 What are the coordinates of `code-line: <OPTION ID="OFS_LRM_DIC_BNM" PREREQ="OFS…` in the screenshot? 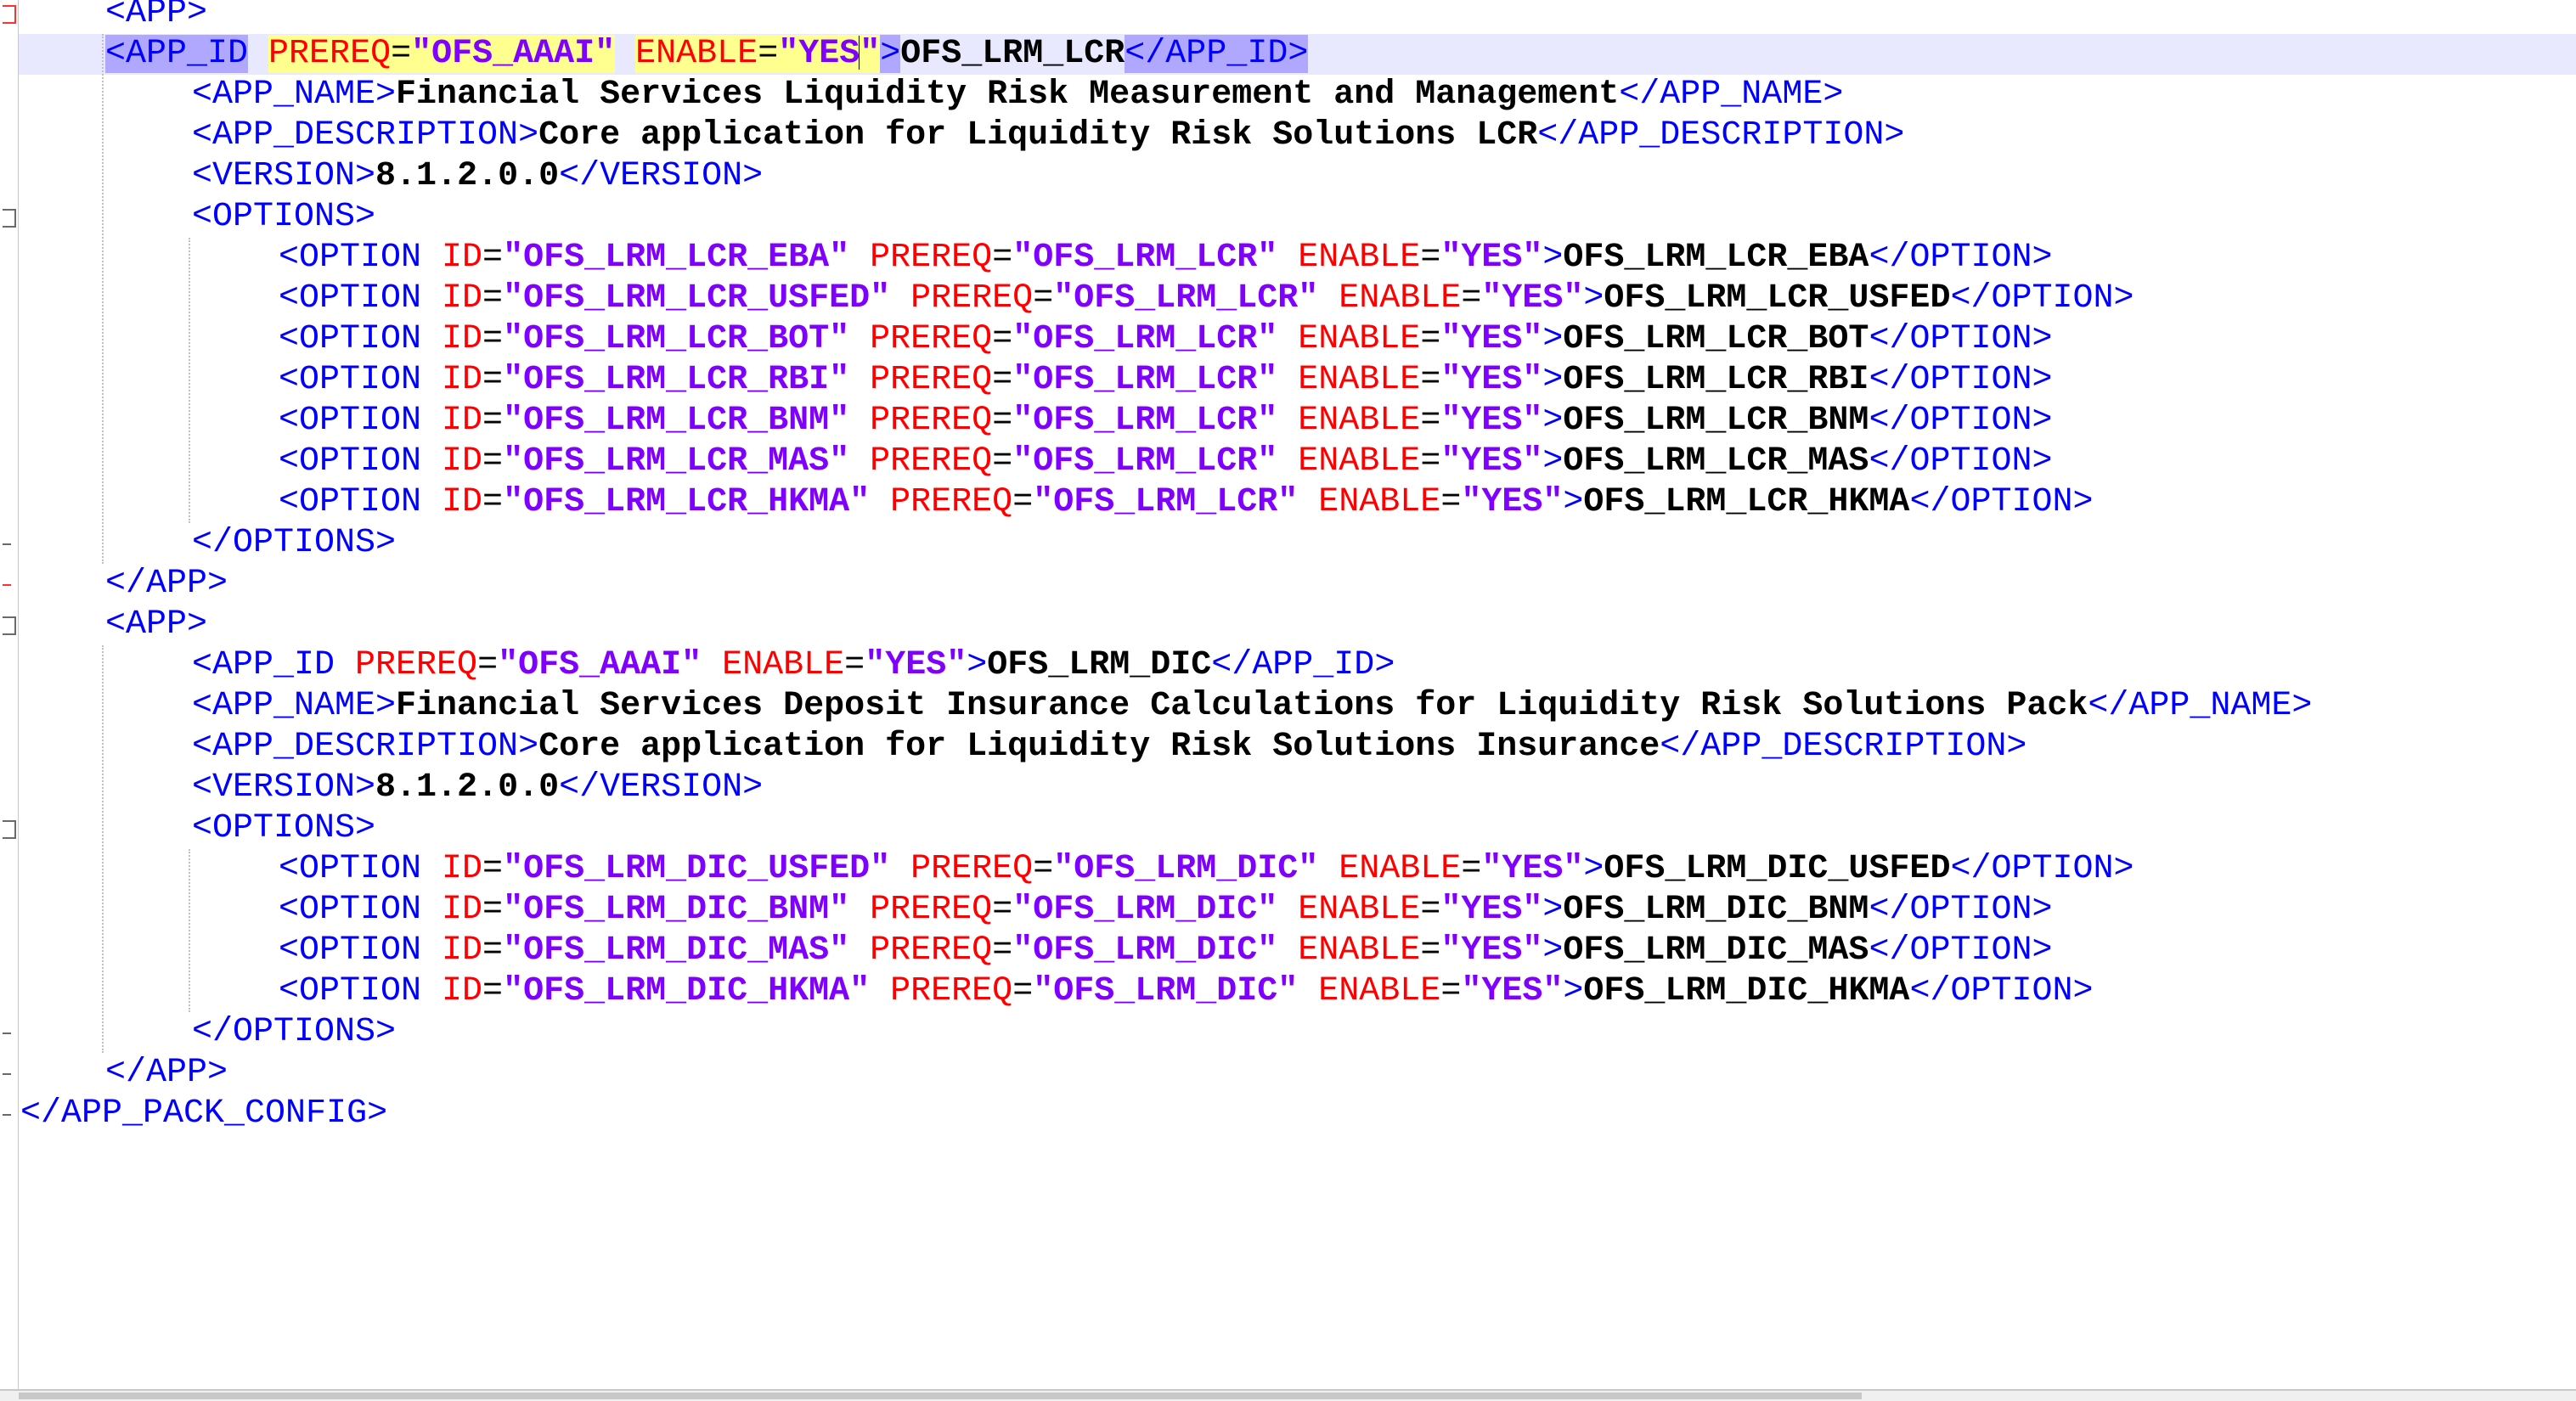 It's located at (1297, 910).